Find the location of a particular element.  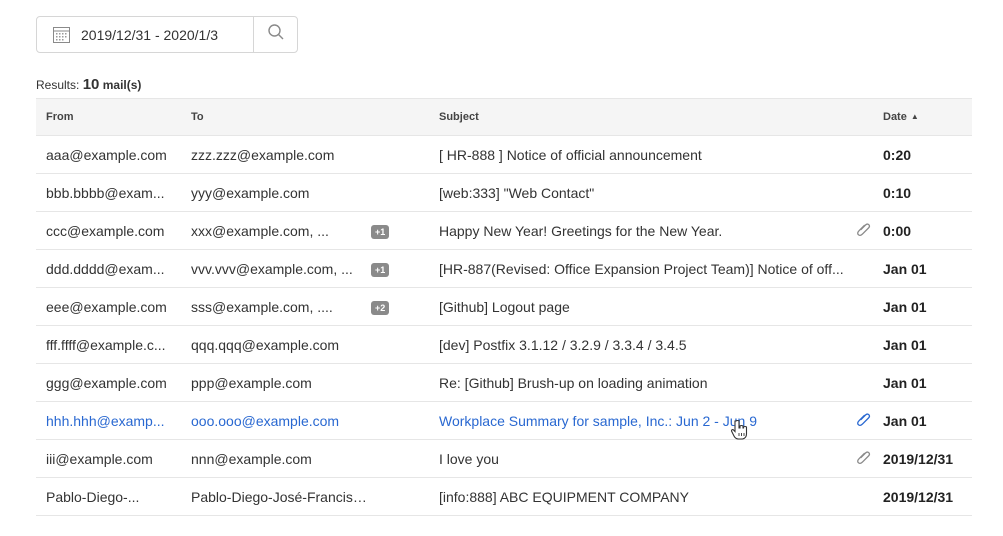

mail-subject: [info:888] ABC EQUIPMENT COMPANY is located at coordinates (564, 496).